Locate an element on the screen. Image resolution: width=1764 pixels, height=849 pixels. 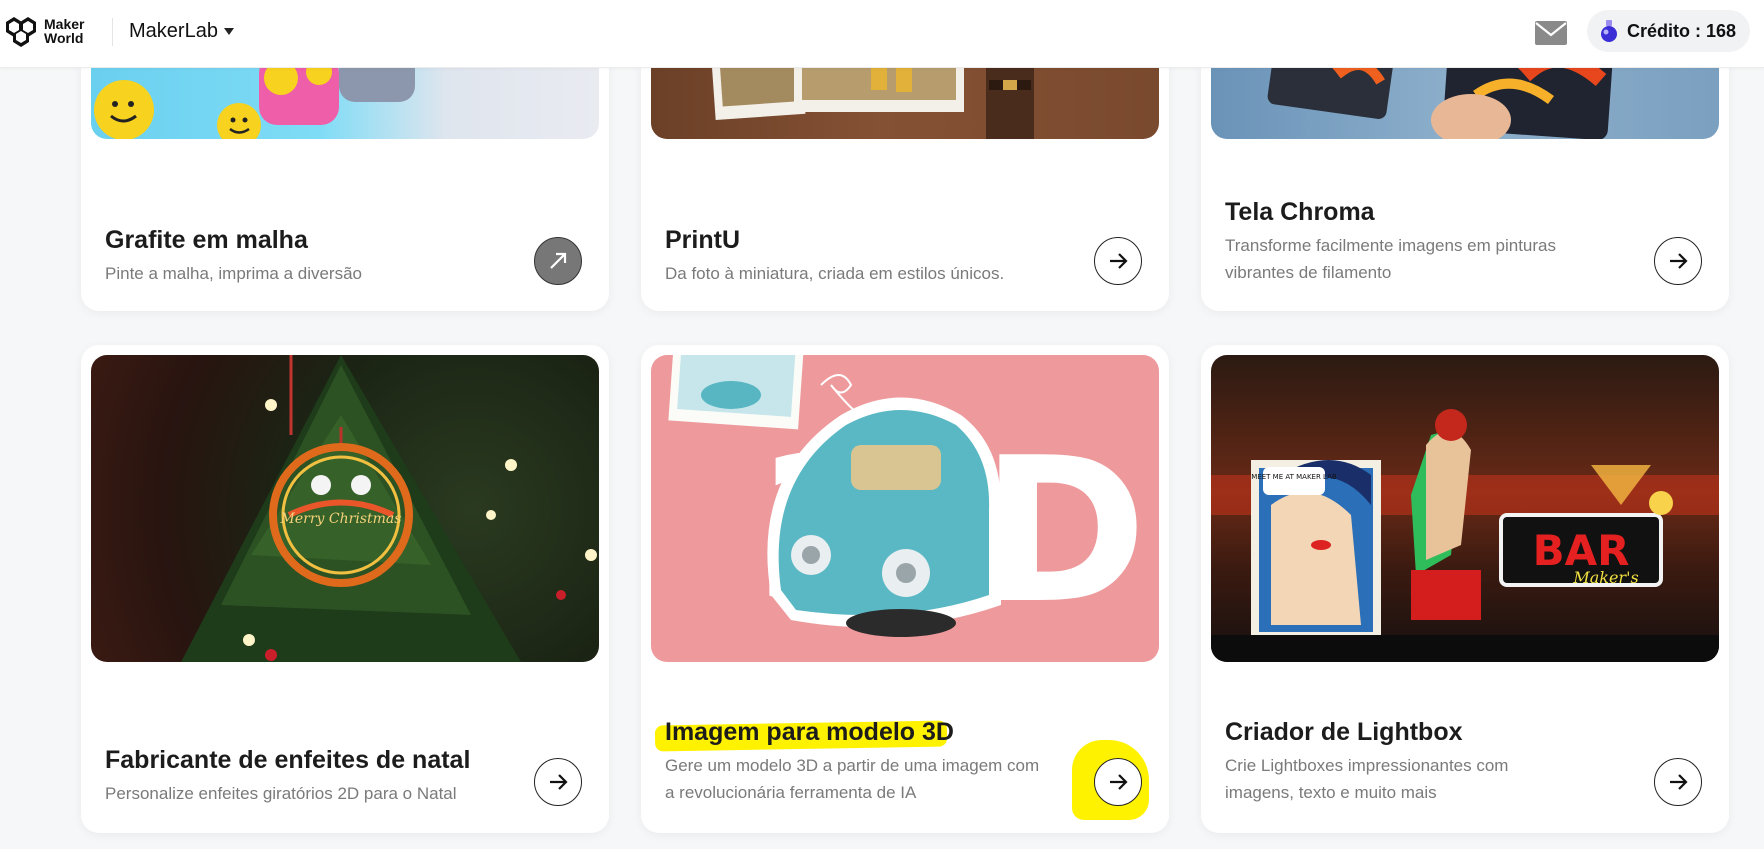
card-title: Grafite em malha is located at coordinates (206, 240).